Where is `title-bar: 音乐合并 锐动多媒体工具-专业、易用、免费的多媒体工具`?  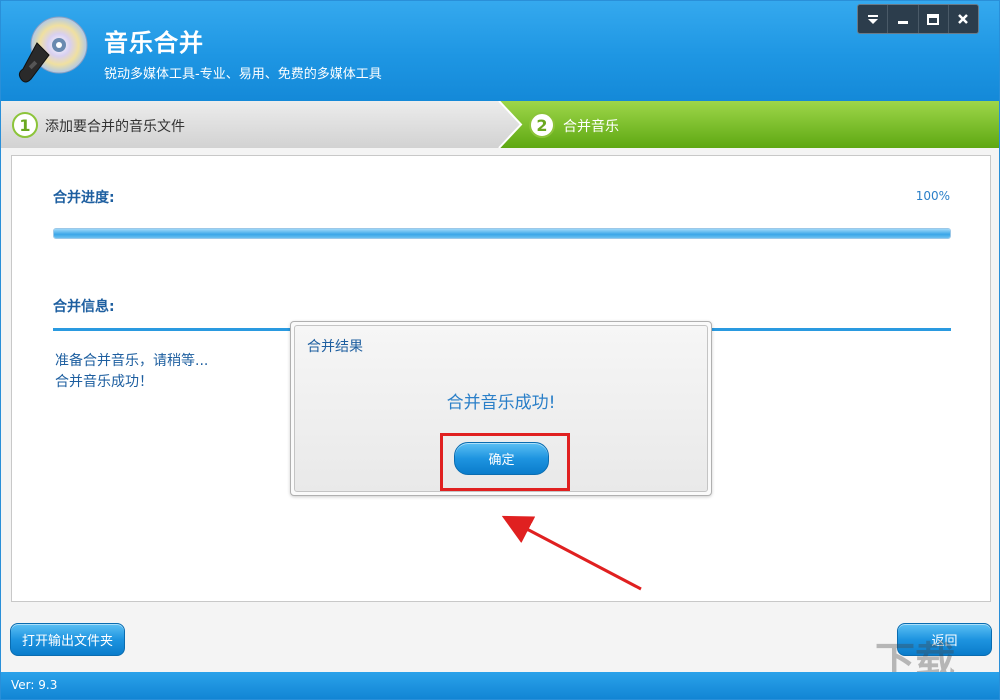 title-bar: 音乐合并 锐动多媒体工具-专业、易用、免费的多媒体工具 is located at coordinates (500, 51).